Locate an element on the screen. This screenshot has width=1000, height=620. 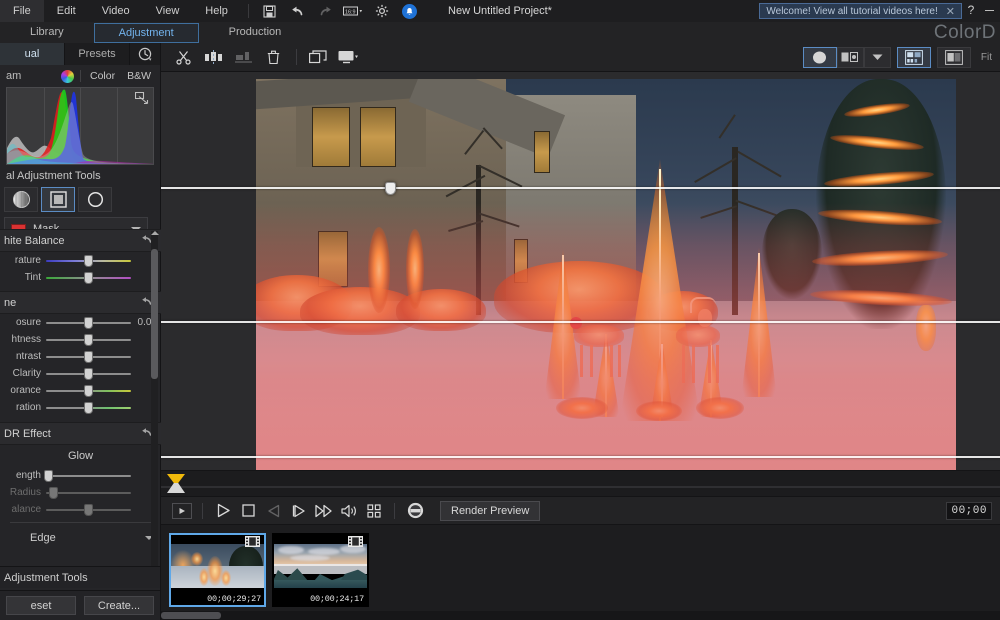
delete-trash-icon is located at coordinates (273, 57).